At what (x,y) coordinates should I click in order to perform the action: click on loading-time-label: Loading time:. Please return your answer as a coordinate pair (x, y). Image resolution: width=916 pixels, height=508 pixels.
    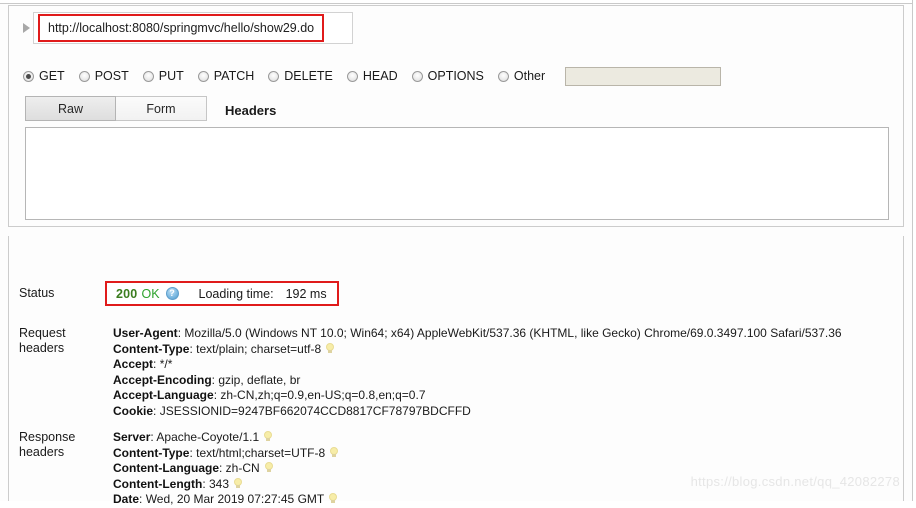
    Looking at the image, I should click on (236, 293).